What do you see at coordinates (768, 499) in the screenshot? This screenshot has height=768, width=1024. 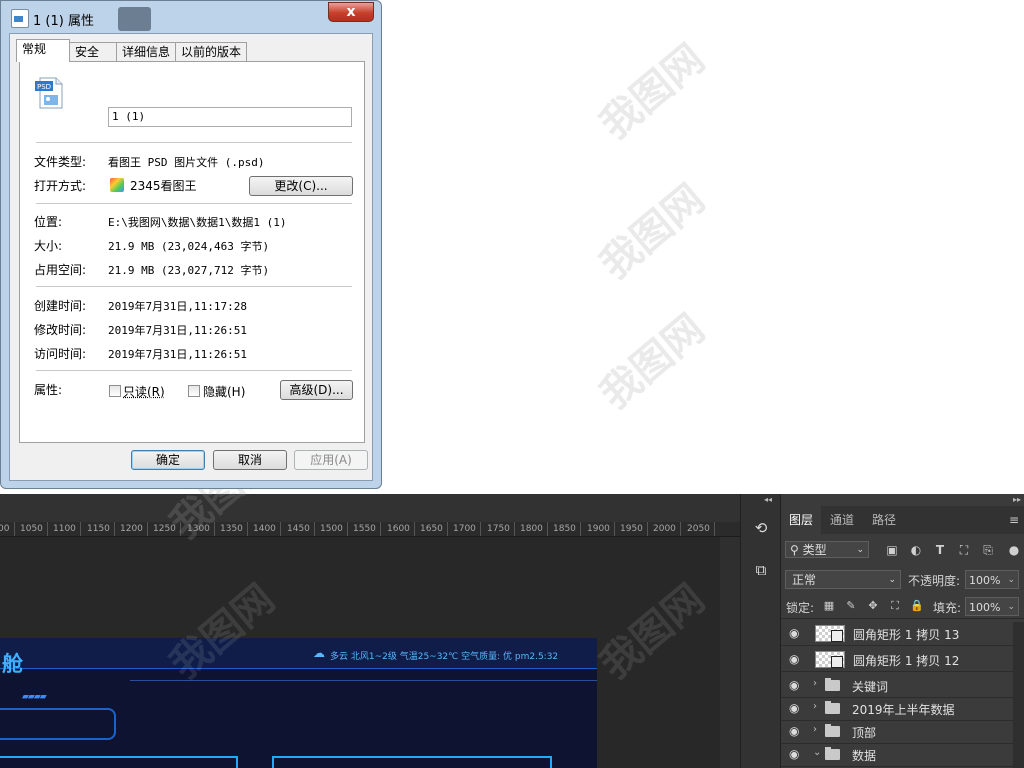 I see `collapse-arrows-icon: ◂◂` at bounding box center [768, 499].